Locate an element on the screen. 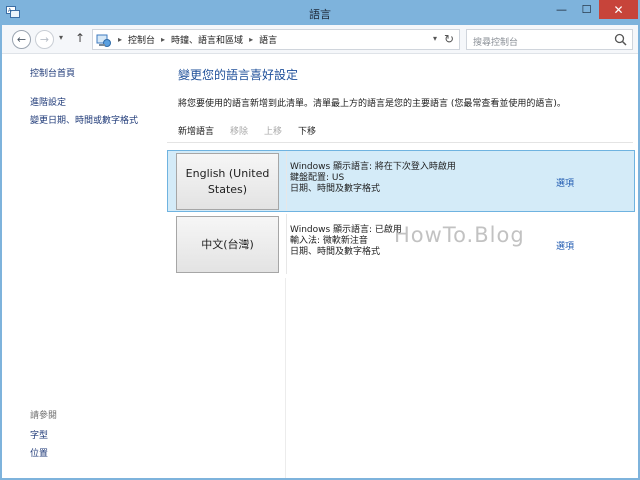  add-language-button: 新增語言 is located at coordinates (196, 130).